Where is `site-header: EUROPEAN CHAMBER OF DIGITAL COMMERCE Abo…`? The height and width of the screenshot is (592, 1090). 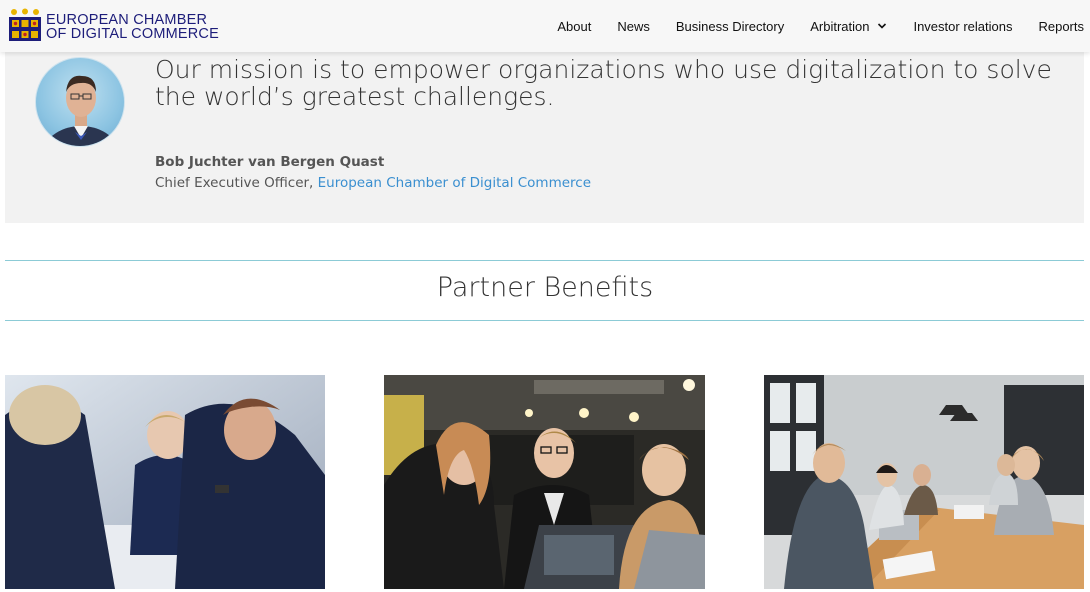
site-header: EUROPEAN CHAMBER OF DIGITAL COMMERCE Abo… is located at coordinates (545, 26).